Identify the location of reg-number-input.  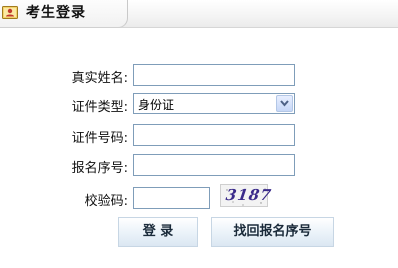
(214, 165).